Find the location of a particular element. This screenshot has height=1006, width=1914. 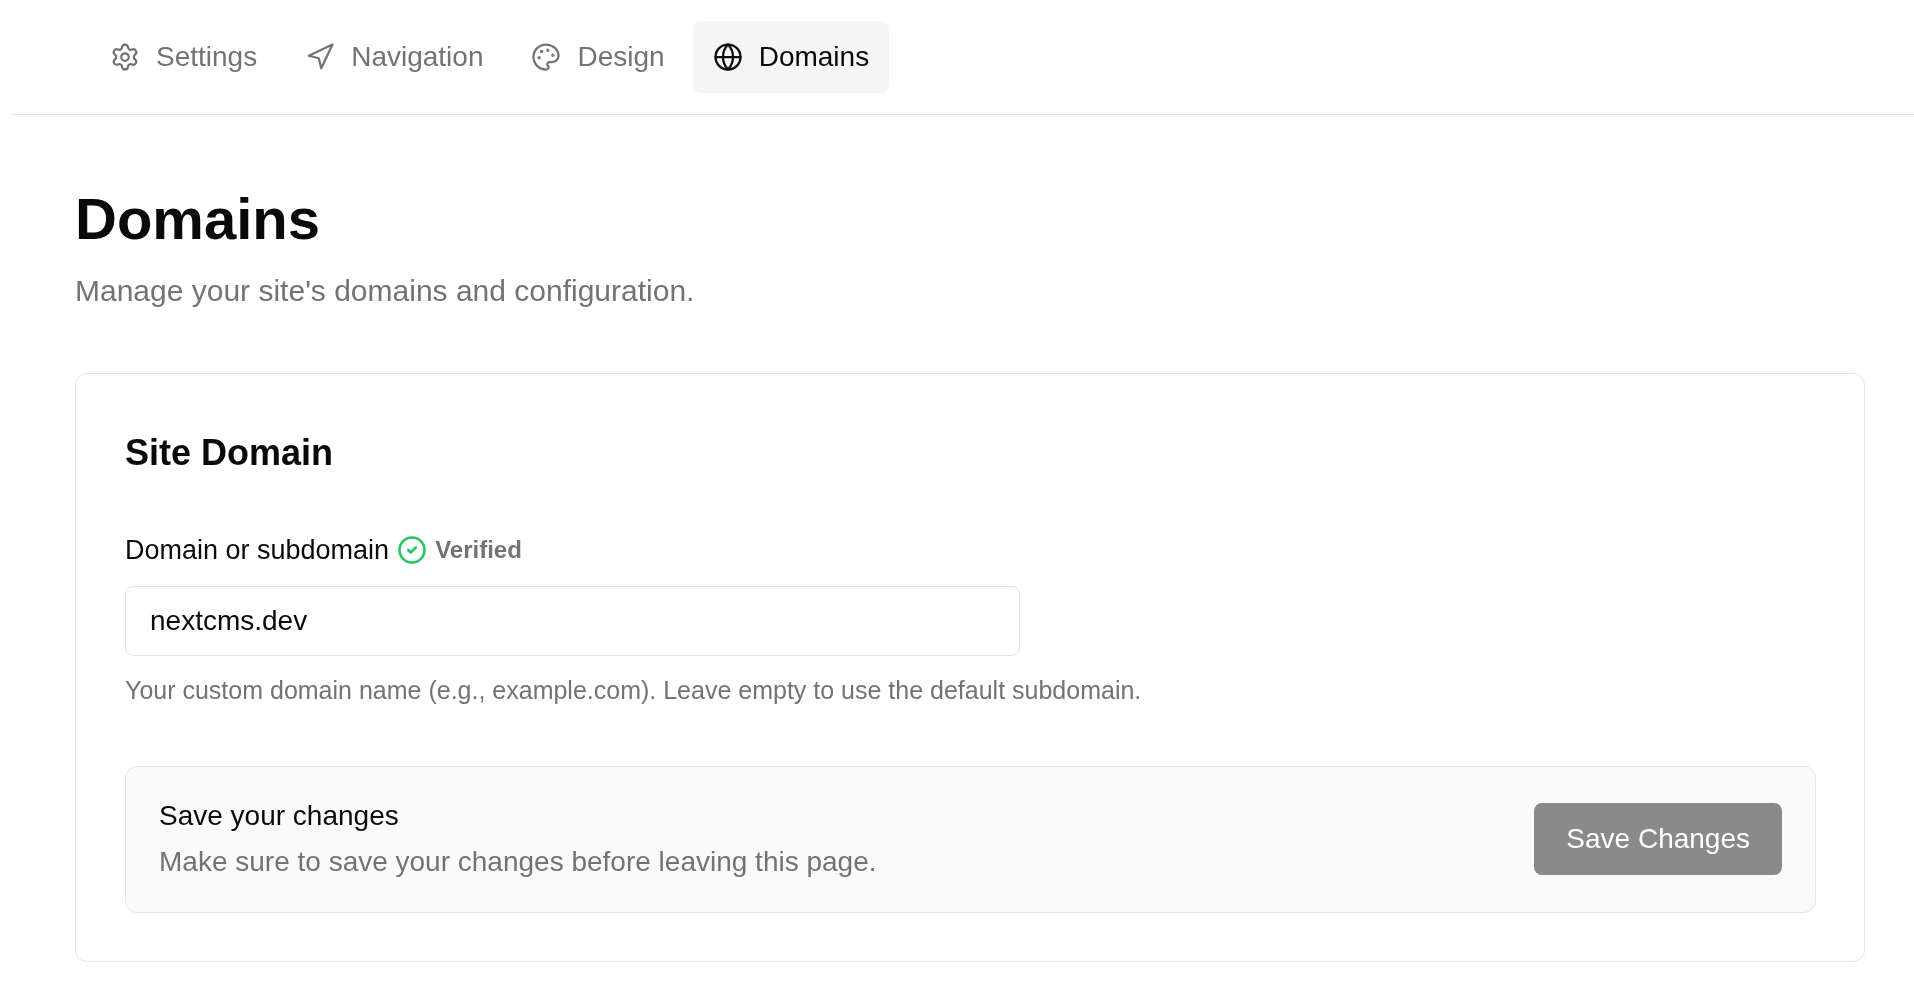

paper-plane-icon is located at coordinates (320, 57).